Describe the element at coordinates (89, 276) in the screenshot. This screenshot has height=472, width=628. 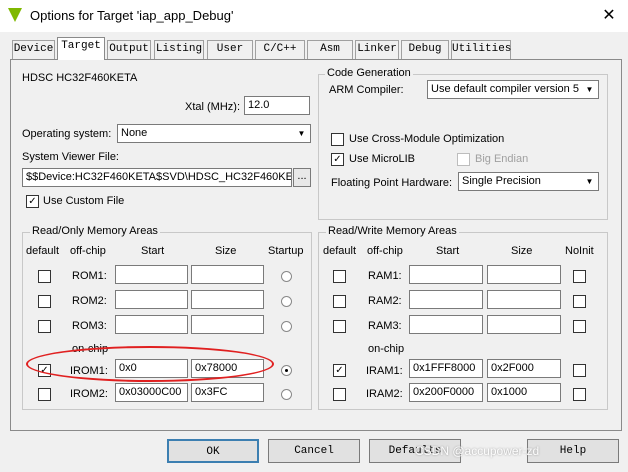
I see `rom1-label: ROM1:` at that location.